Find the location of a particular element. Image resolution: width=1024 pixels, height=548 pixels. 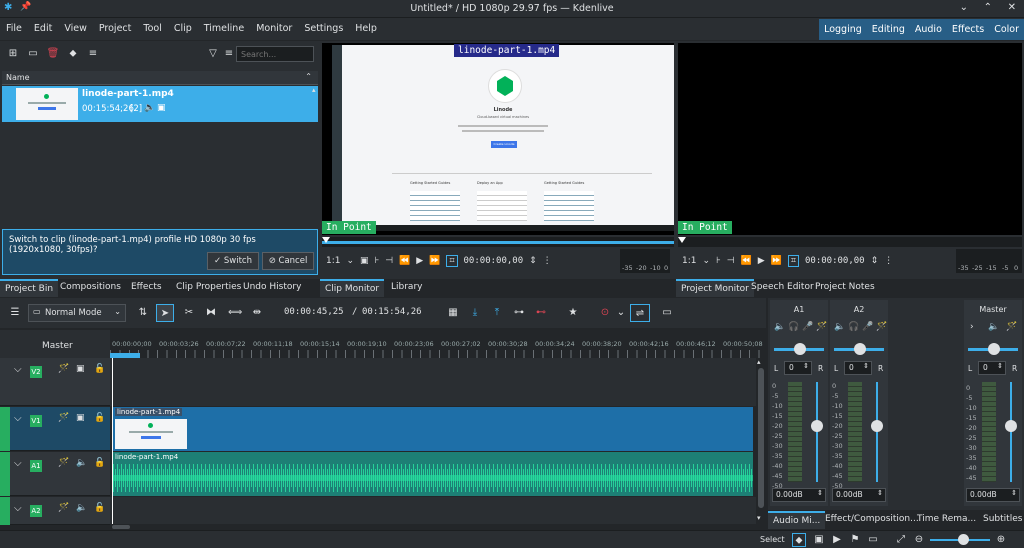

maximize-icon: ⌃ is located at coordinates (988, 7).